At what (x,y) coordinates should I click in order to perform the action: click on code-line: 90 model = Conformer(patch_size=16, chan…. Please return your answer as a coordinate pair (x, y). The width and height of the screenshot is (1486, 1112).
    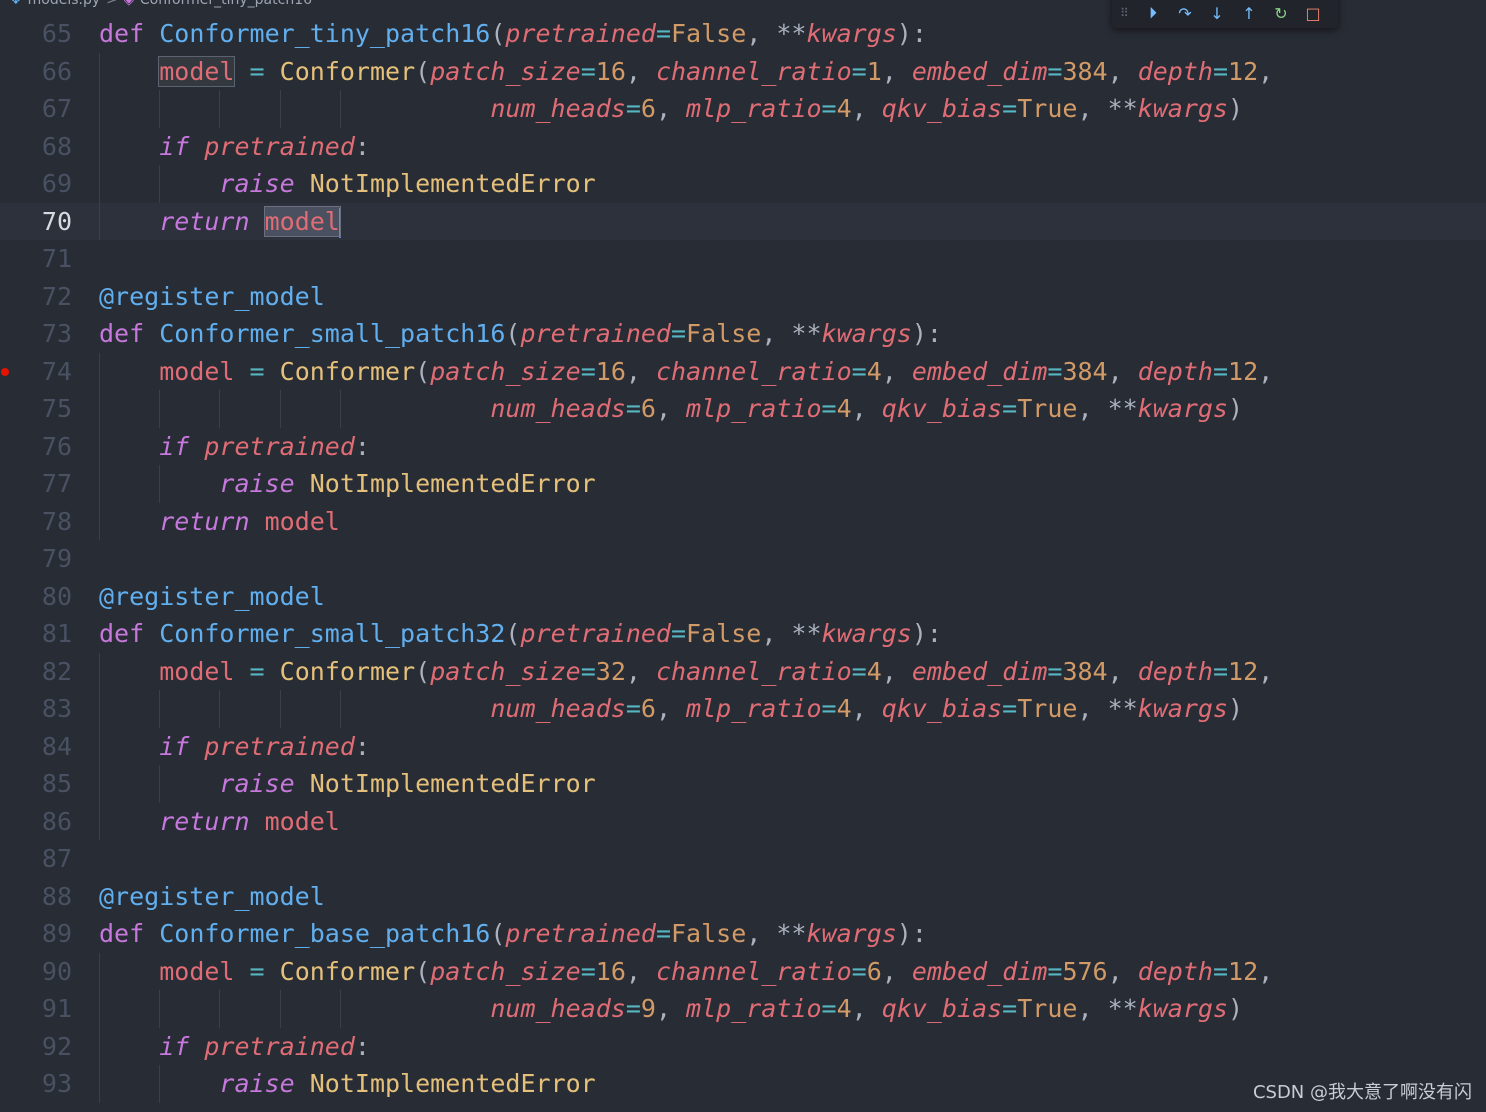
    Looking at the image, I should click on (743, 971).